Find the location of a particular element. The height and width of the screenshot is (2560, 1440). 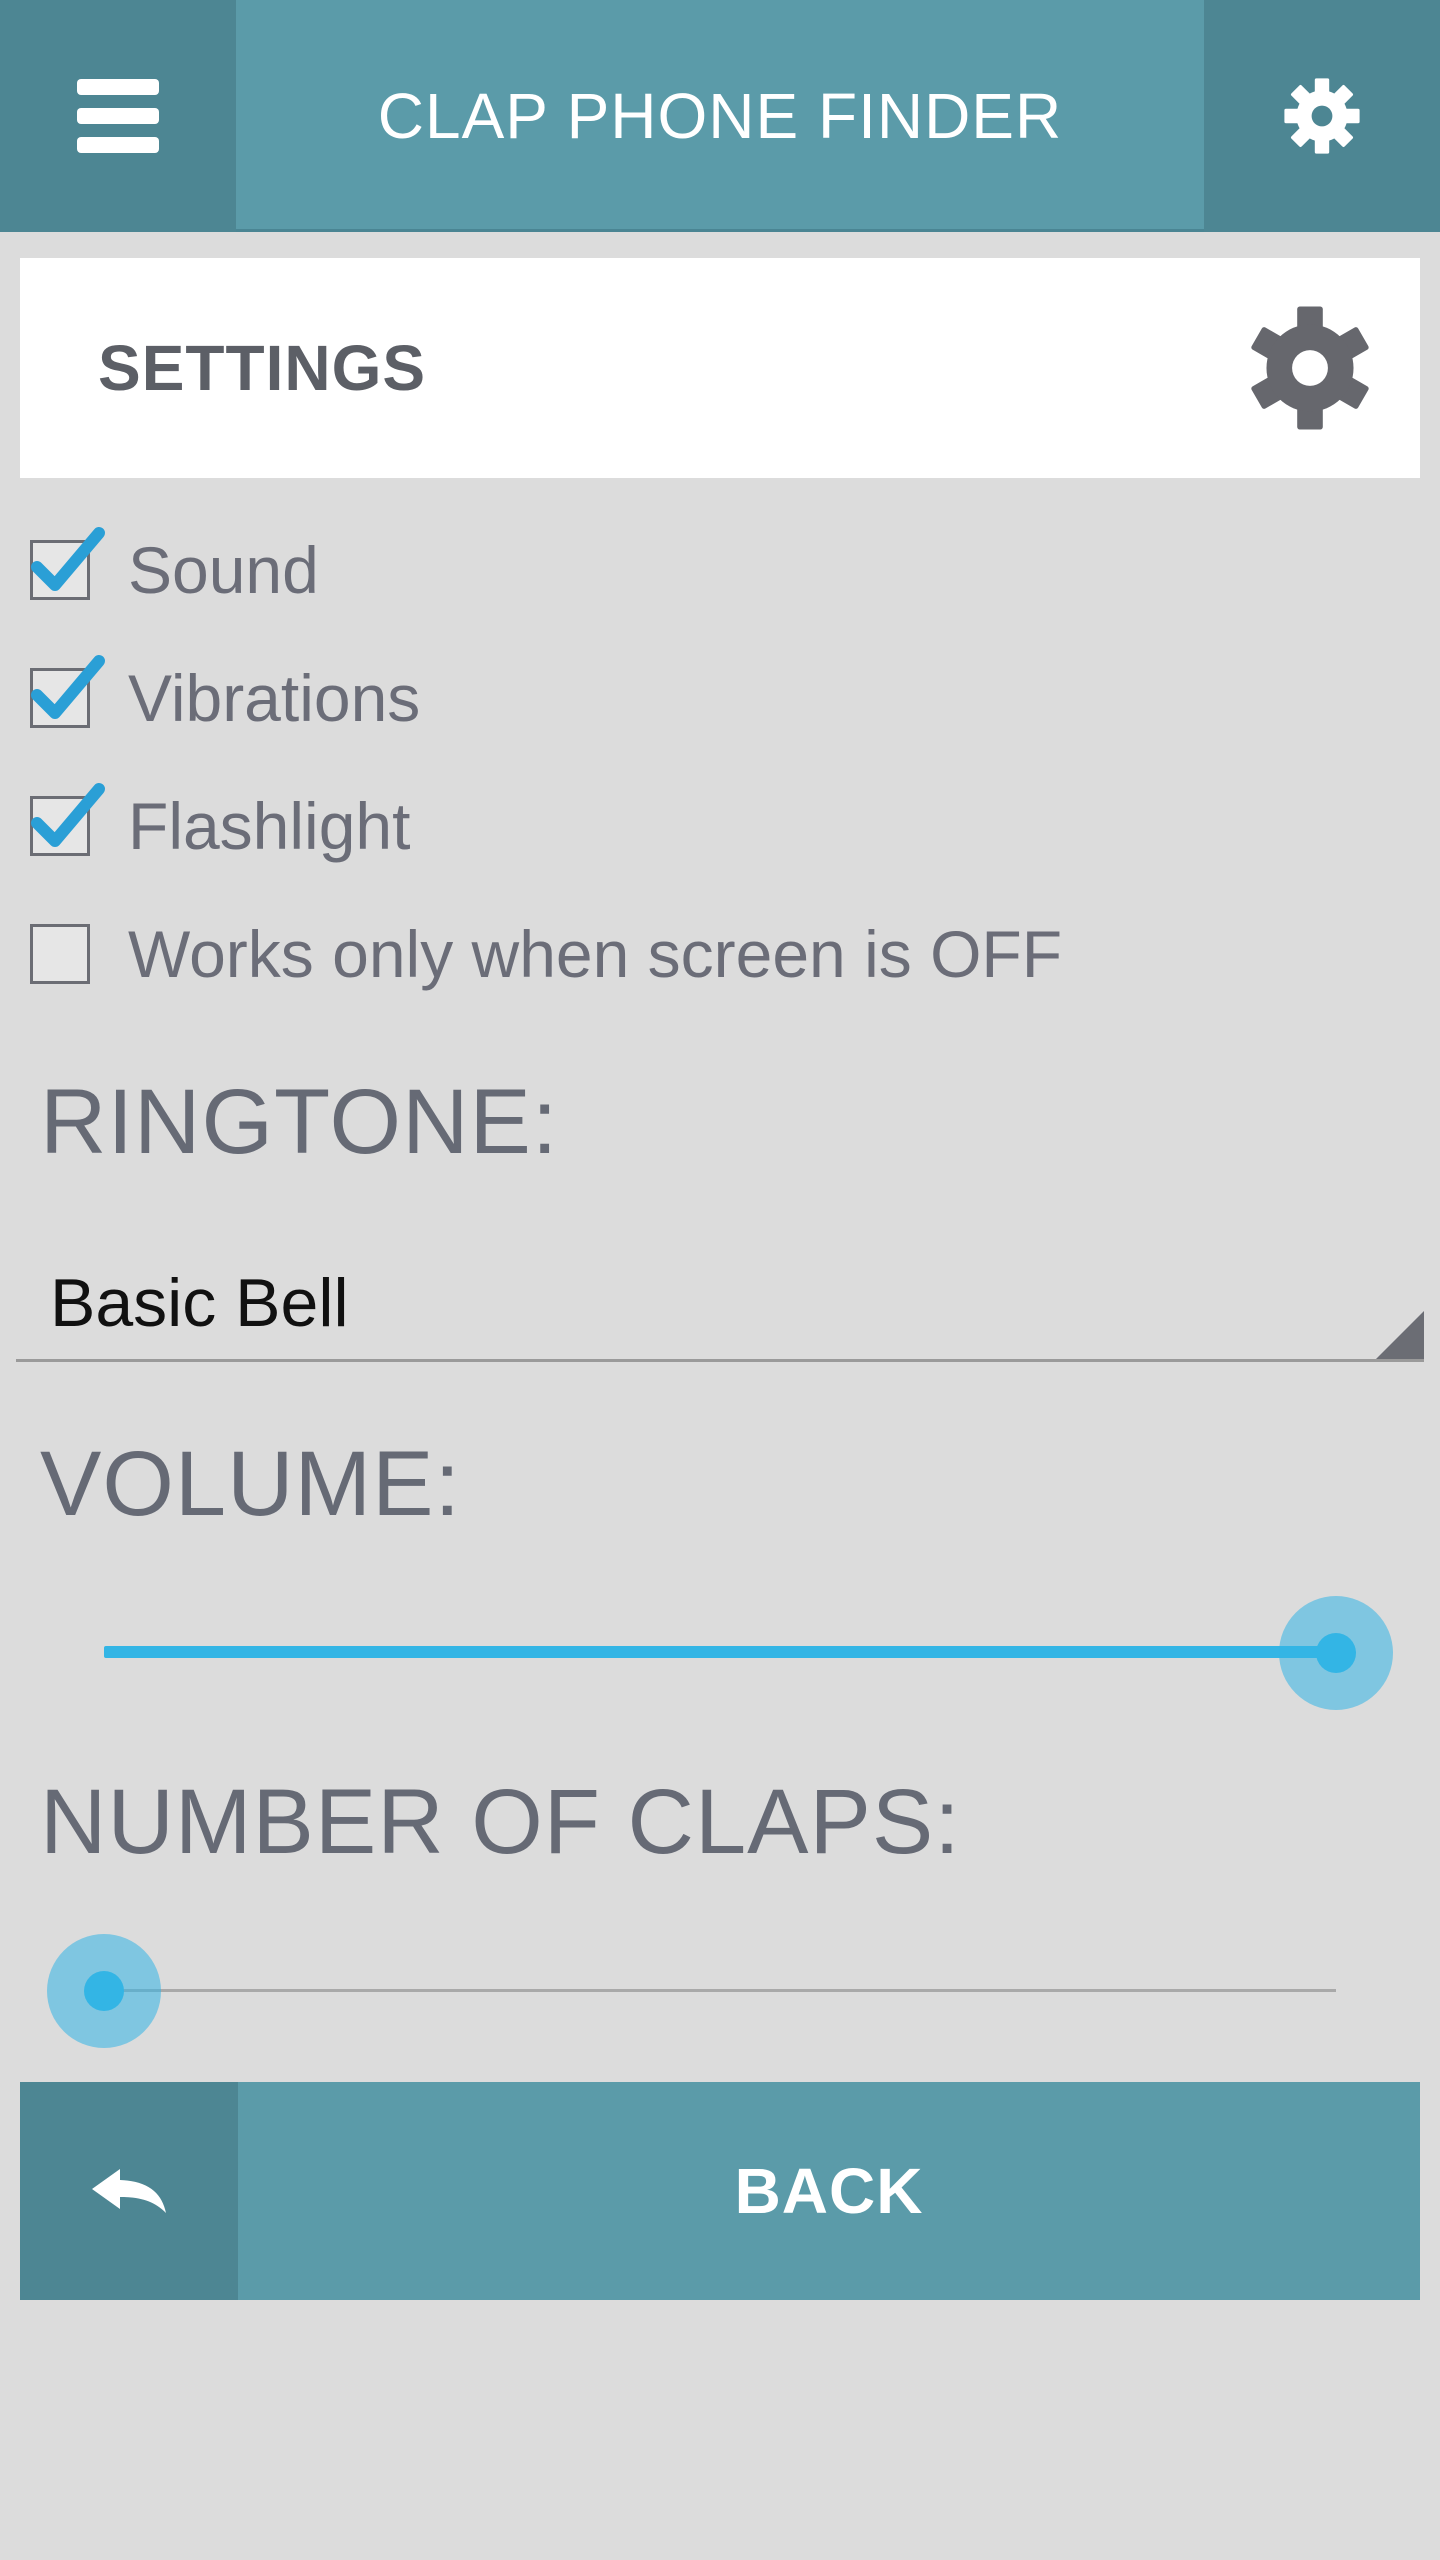

sound-checkbox is located at coordinates (67, 563).